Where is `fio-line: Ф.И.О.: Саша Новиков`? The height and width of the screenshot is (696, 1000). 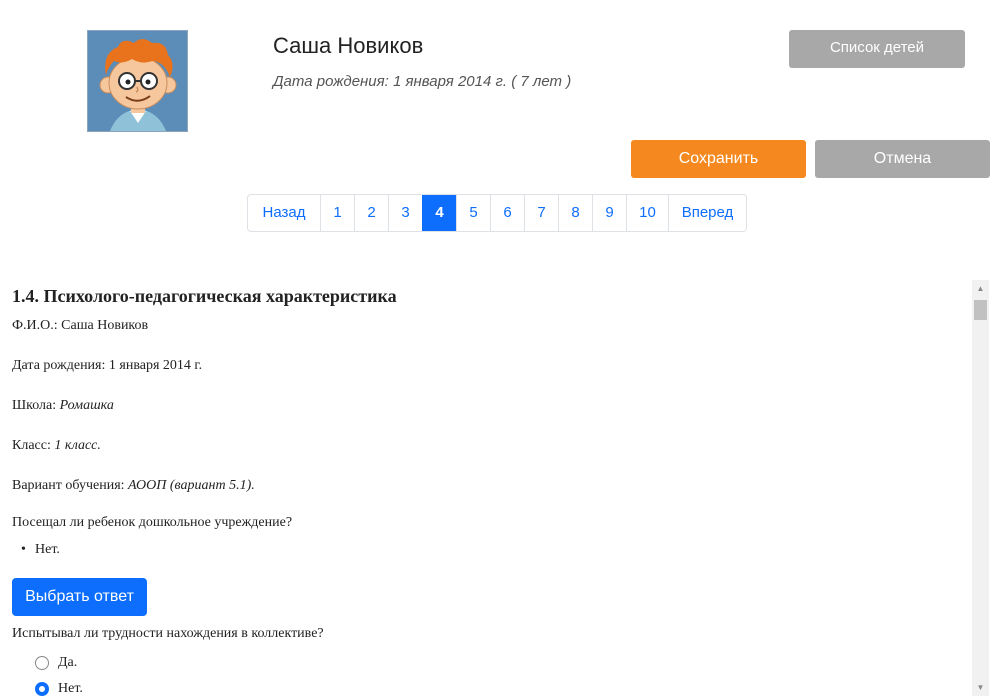 fio-line: Ф.И.О.: Саша Новиков is located at coordinates (80, 326).